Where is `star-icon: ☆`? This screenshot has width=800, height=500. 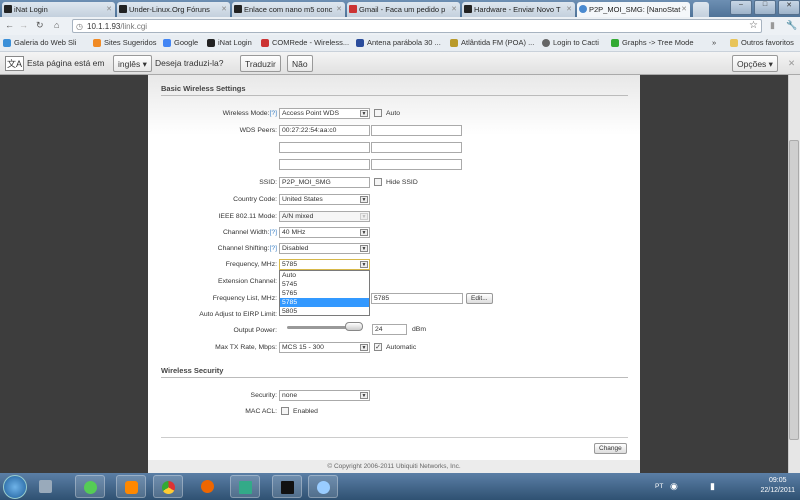 star-icon: ☆ is located at coordinates (753, 25).